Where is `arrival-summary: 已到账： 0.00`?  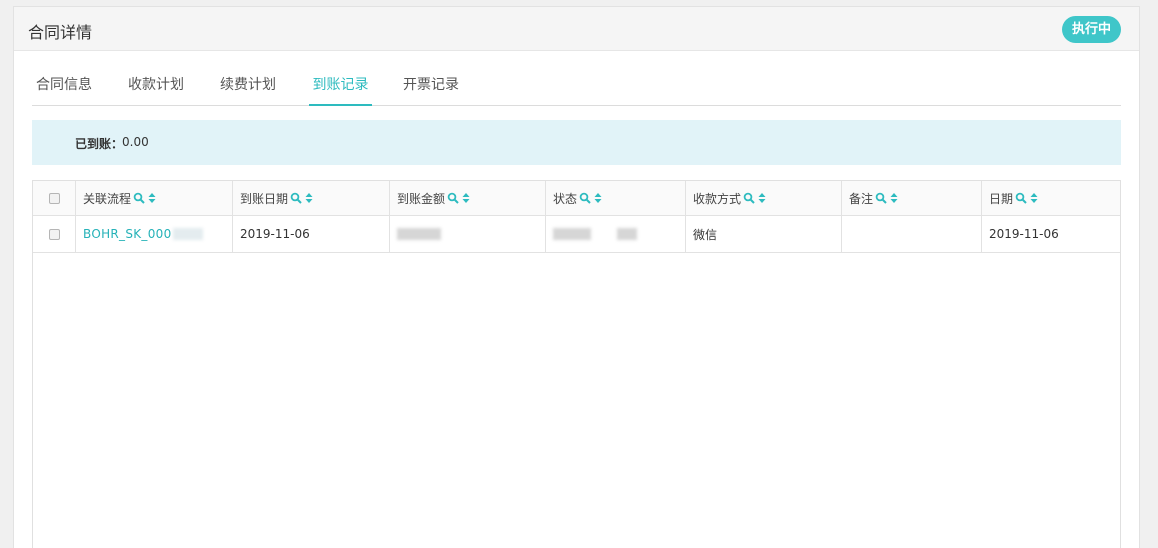
arrival-summary: 已到账： 0.00 is located at coordinates (576, 142).